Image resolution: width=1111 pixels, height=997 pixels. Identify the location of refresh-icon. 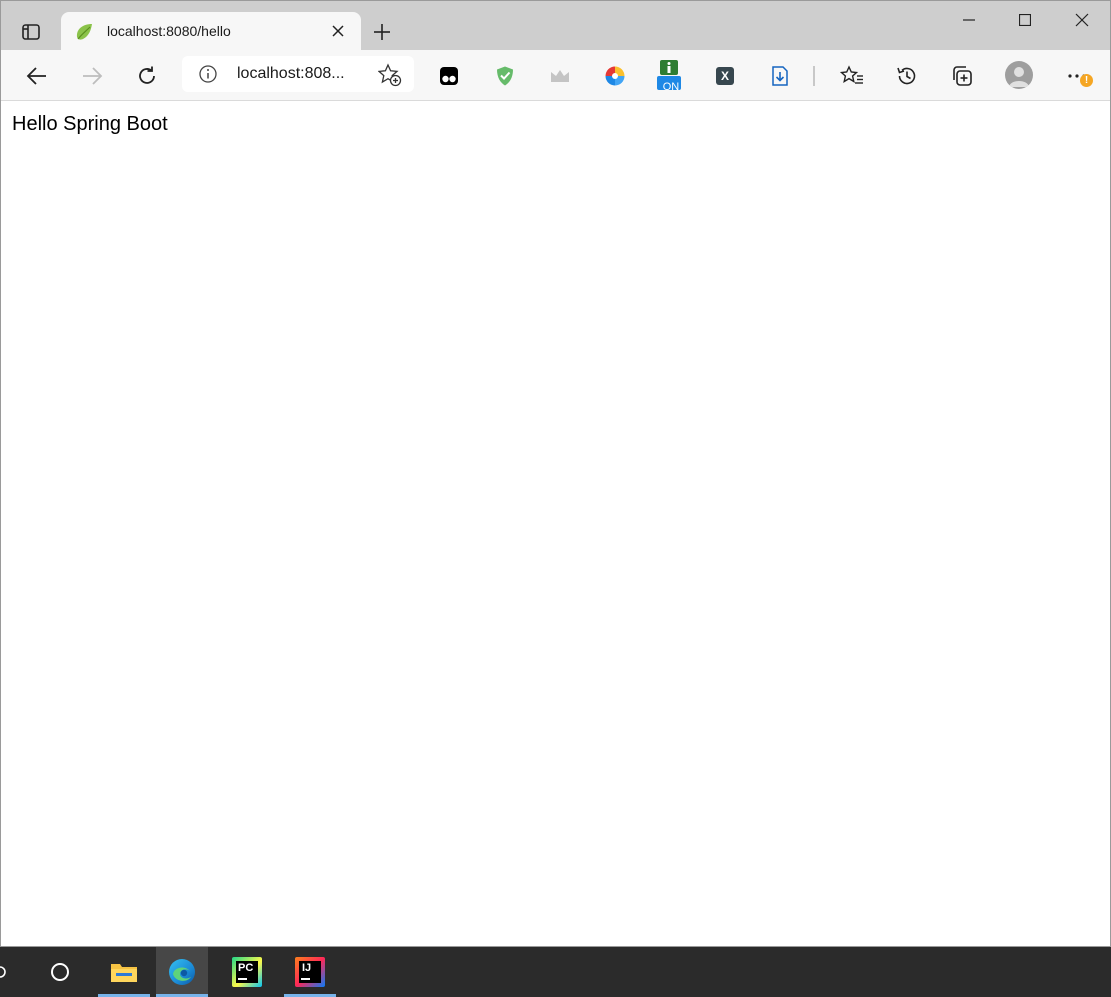
(147, 75).